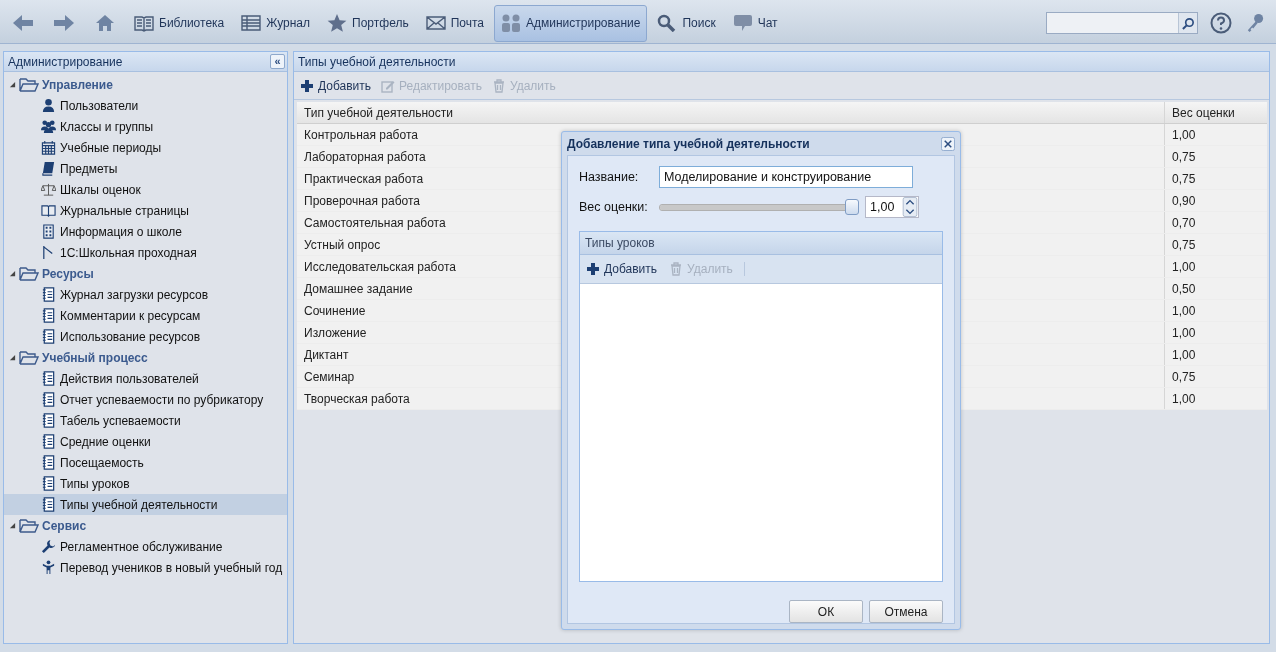 This screenshot has height=652, width=1276. I want to click on help-icon, so click(1221, 23).